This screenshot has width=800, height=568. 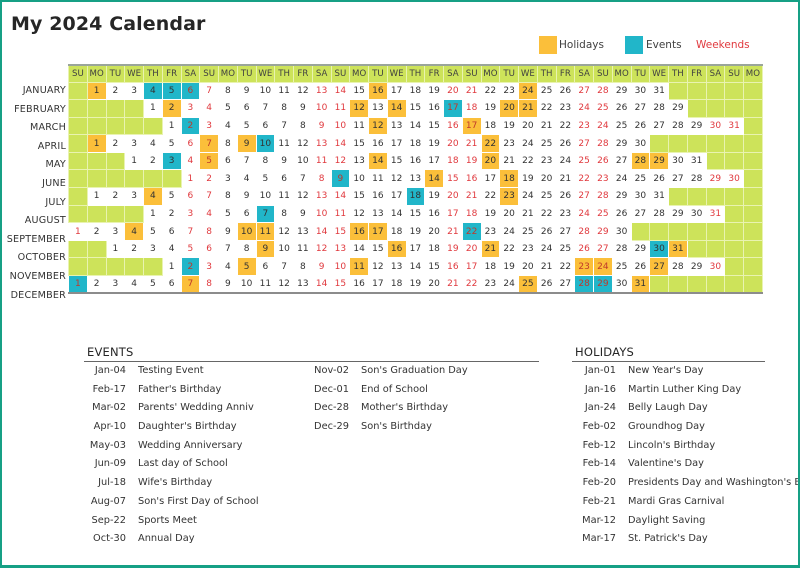 What do you see at coordinates (640, 161) in the screenshot?
I see `holiday-day-cell: 28` at bounding box center [640, 161].